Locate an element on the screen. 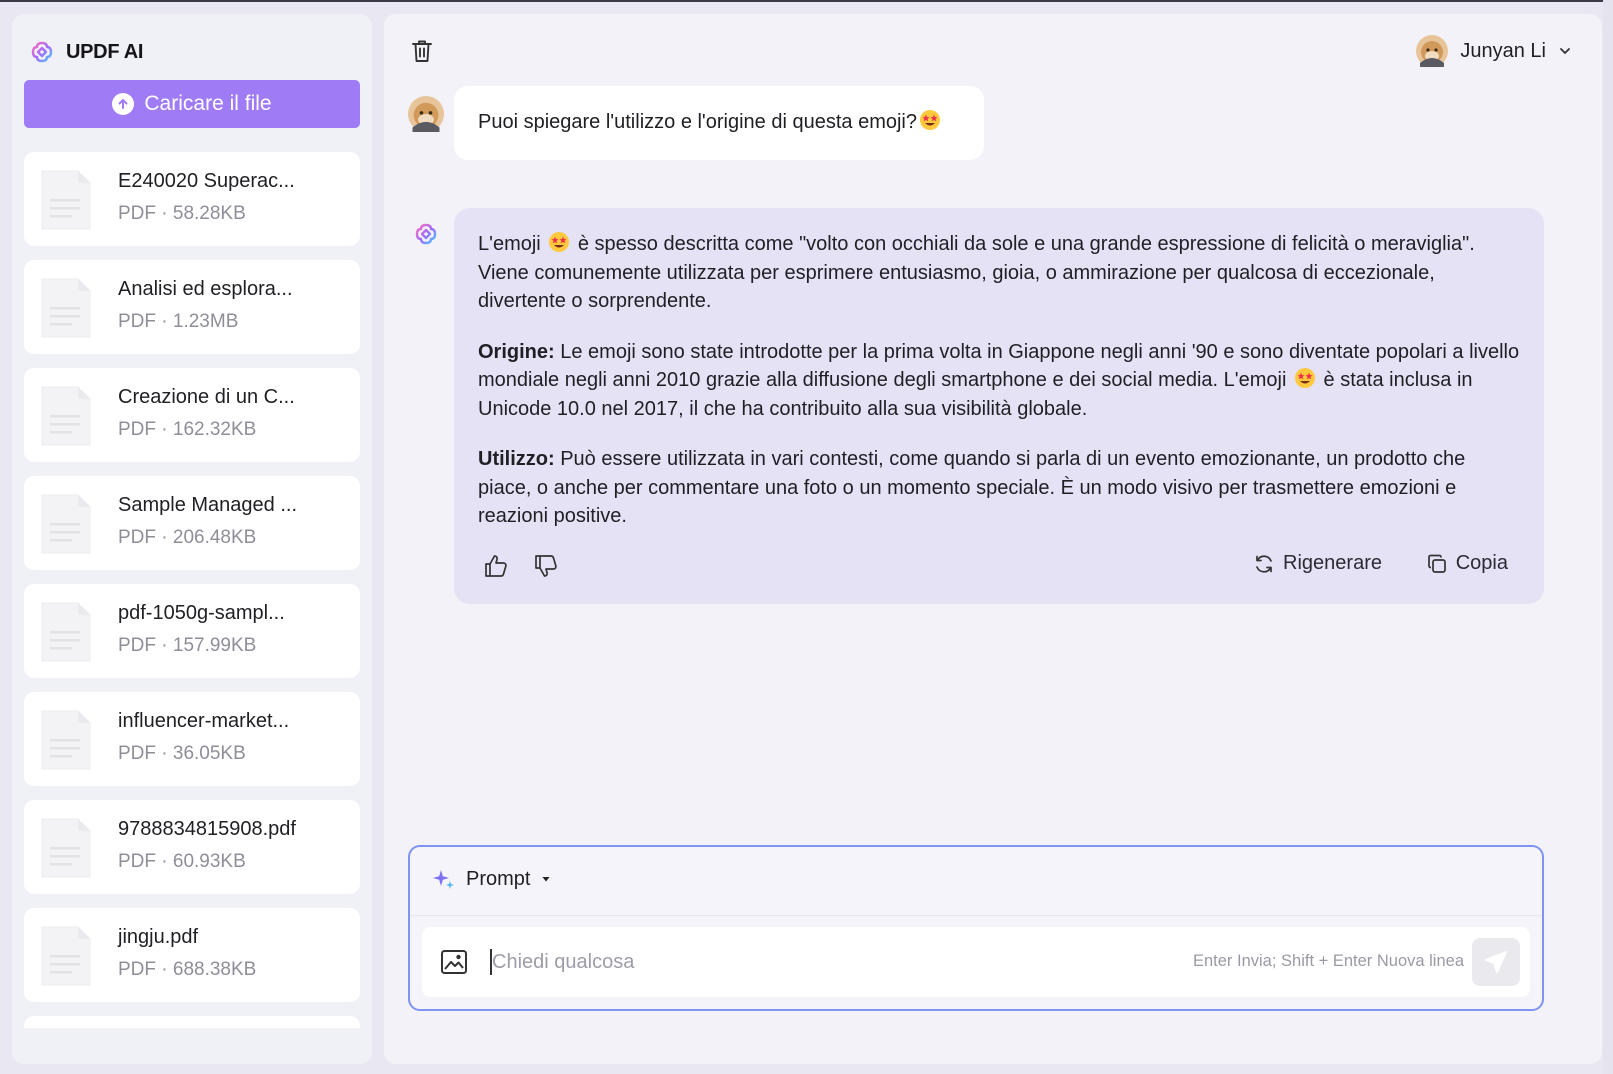  file-item: E240020 Superac... PDF · 58.28KB is located at coordinates (192, 199).